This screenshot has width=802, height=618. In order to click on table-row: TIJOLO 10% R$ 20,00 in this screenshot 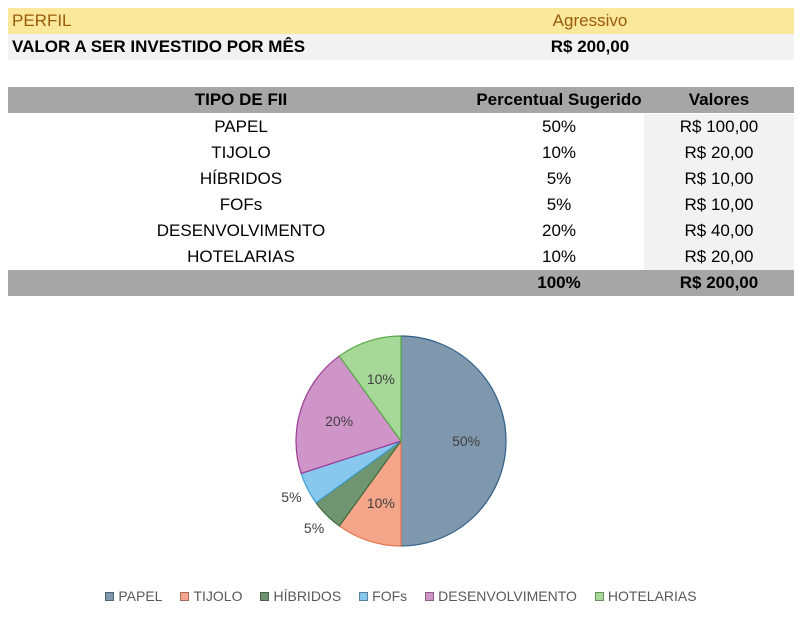, I will do `click(401, 153)`.